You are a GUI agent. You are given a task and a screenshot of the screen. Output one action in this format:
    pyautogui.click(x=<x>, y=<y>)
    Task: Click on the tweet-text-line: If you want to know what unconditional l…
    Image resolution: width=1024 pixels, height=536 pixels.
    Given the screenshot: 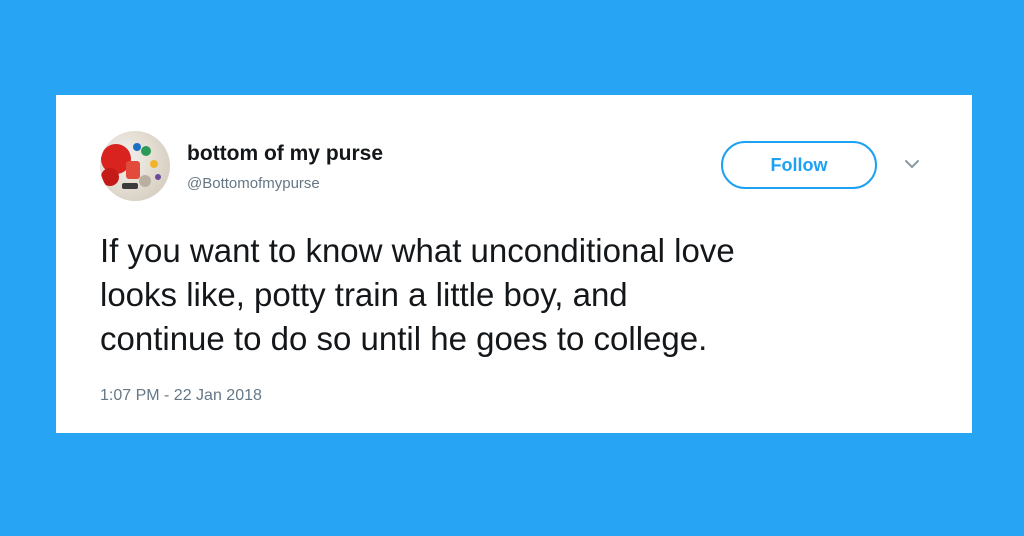 What is the action you would take?
    pyautogui.click(x=417, y=250)
    